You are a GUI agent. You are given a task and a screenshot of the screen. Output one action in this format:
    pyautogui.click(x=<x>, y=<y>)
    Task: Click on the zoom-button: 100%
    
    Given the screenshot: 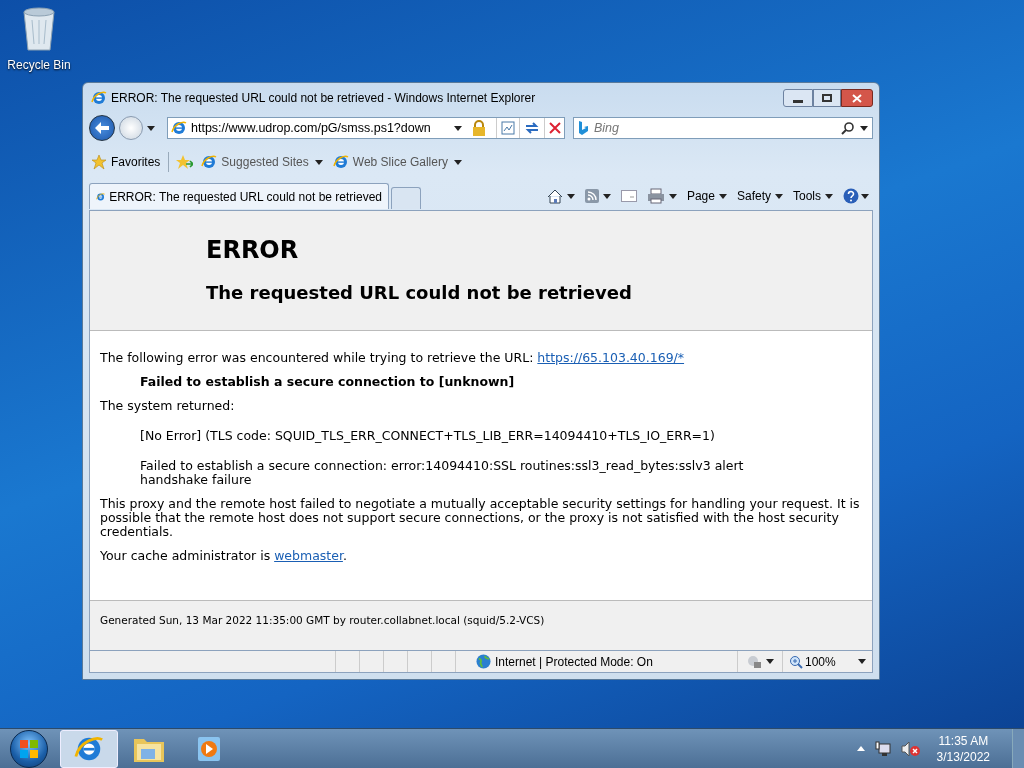 What is the action you would take?
    pyautogui.click(x=827, y=661)
    